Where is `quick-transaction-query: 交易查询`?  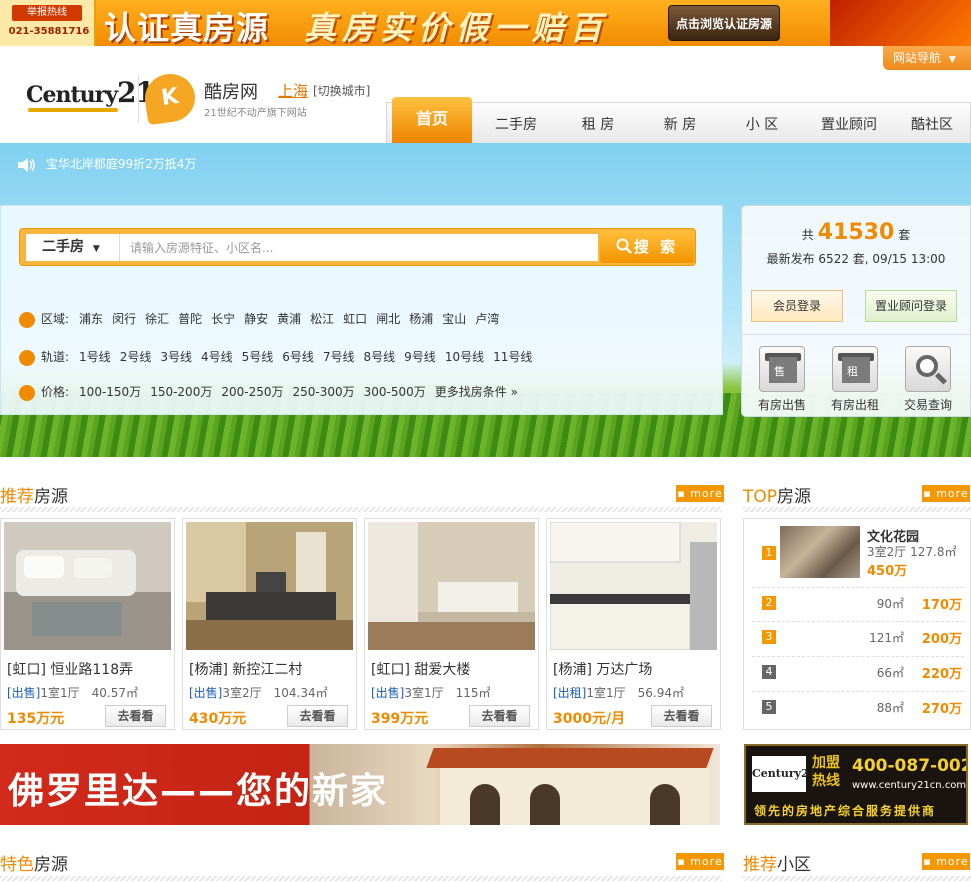
quick-transaction-query: 交易查询 is located at coordinates (928, 379).